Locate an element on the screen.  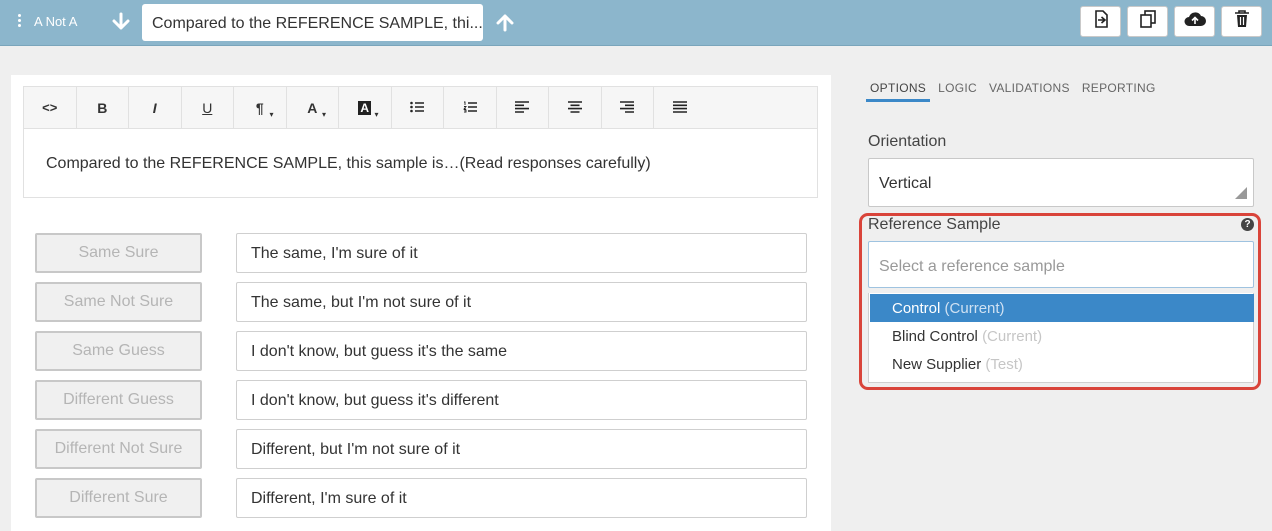
response-text-field: Different, I'm sure of it is located at coordinates (521, 498).